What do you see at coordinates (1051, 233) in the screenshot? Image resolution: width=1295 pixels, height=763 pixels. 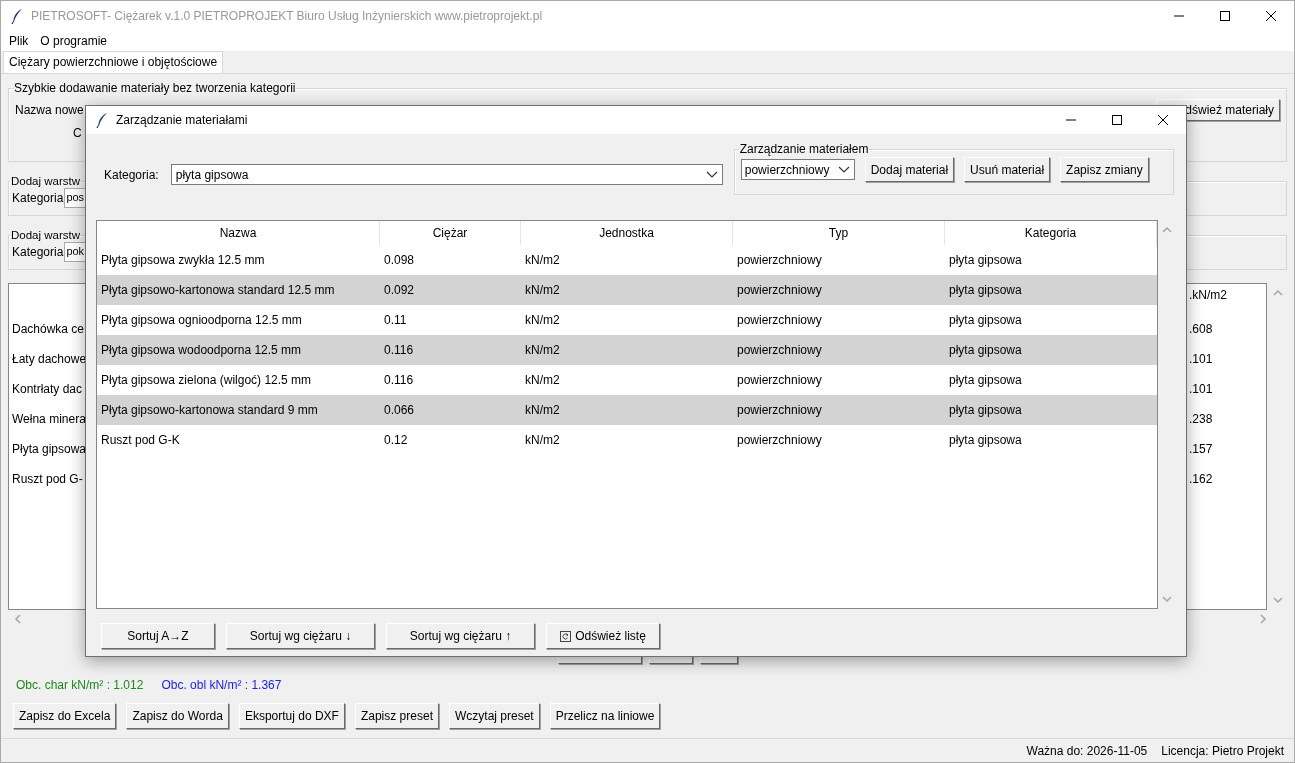 I see `column-header: Kategoria` at bounding box center [1051, 233].